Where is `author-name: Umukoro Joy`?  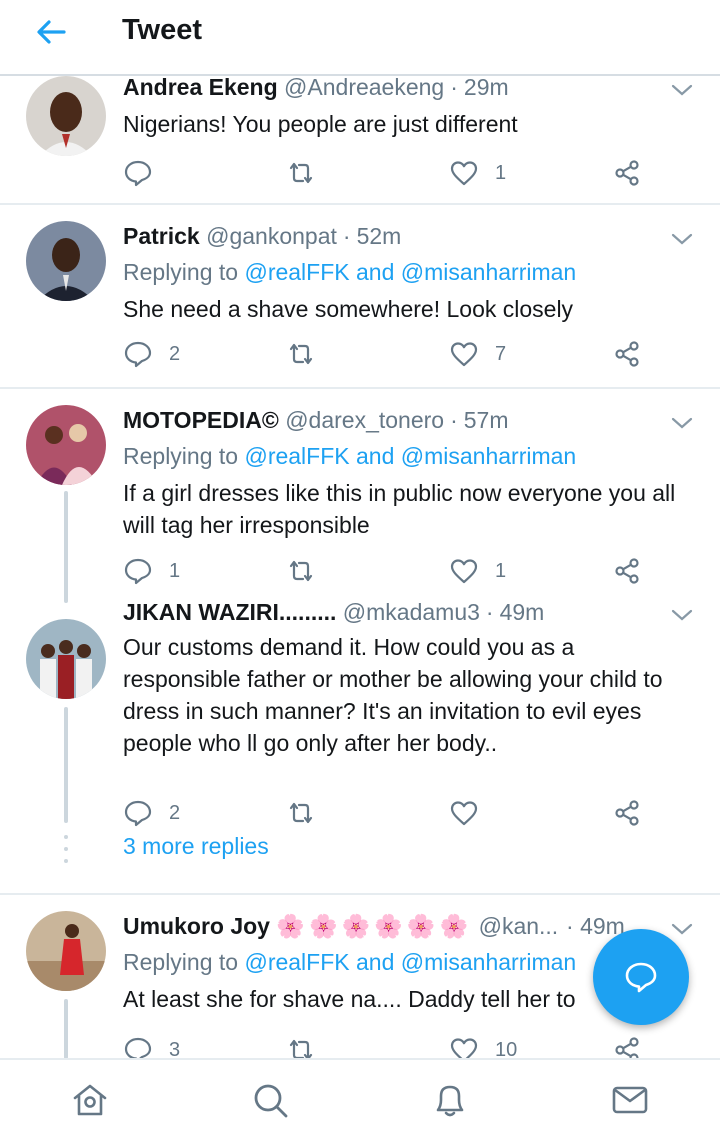 author-name: Umukoro Joy is located at coordinates (196, 926).